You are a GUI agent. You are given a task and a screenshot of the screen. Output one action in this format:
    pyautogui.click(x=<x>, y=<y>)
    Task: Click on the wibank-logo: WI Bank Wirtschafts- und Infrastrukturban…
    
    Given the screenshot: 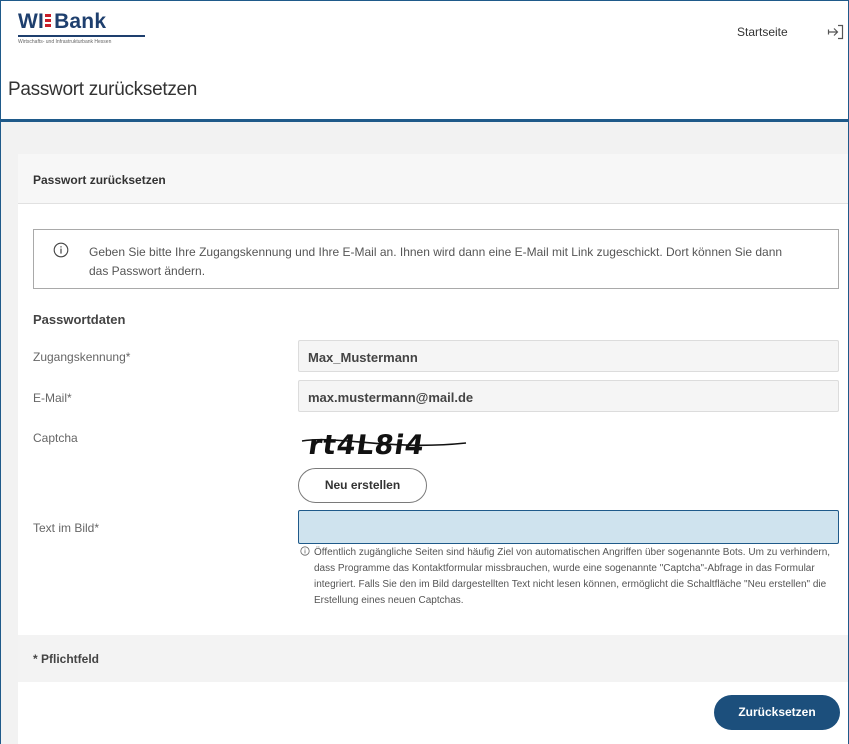 What is the action you would take?
    pyautogui.click(x=88, y=29)
    